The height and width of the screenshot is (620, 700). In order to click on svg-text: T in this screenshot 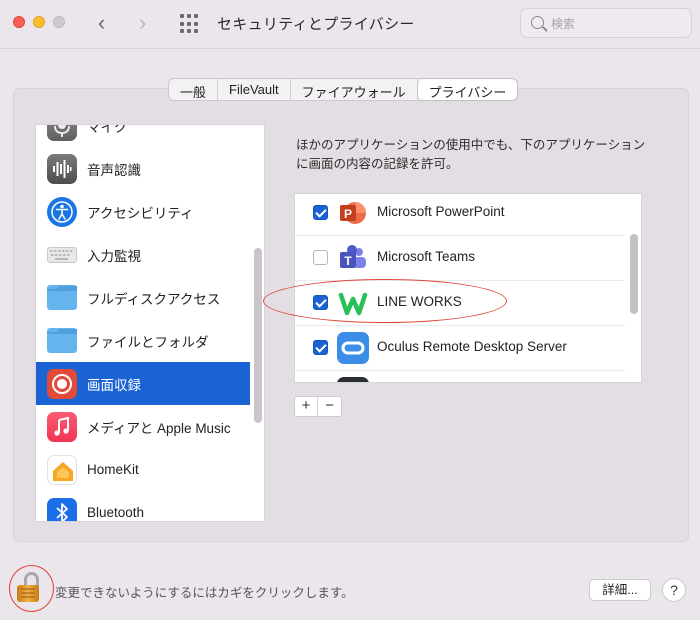, I will do `click(348, 261)`.